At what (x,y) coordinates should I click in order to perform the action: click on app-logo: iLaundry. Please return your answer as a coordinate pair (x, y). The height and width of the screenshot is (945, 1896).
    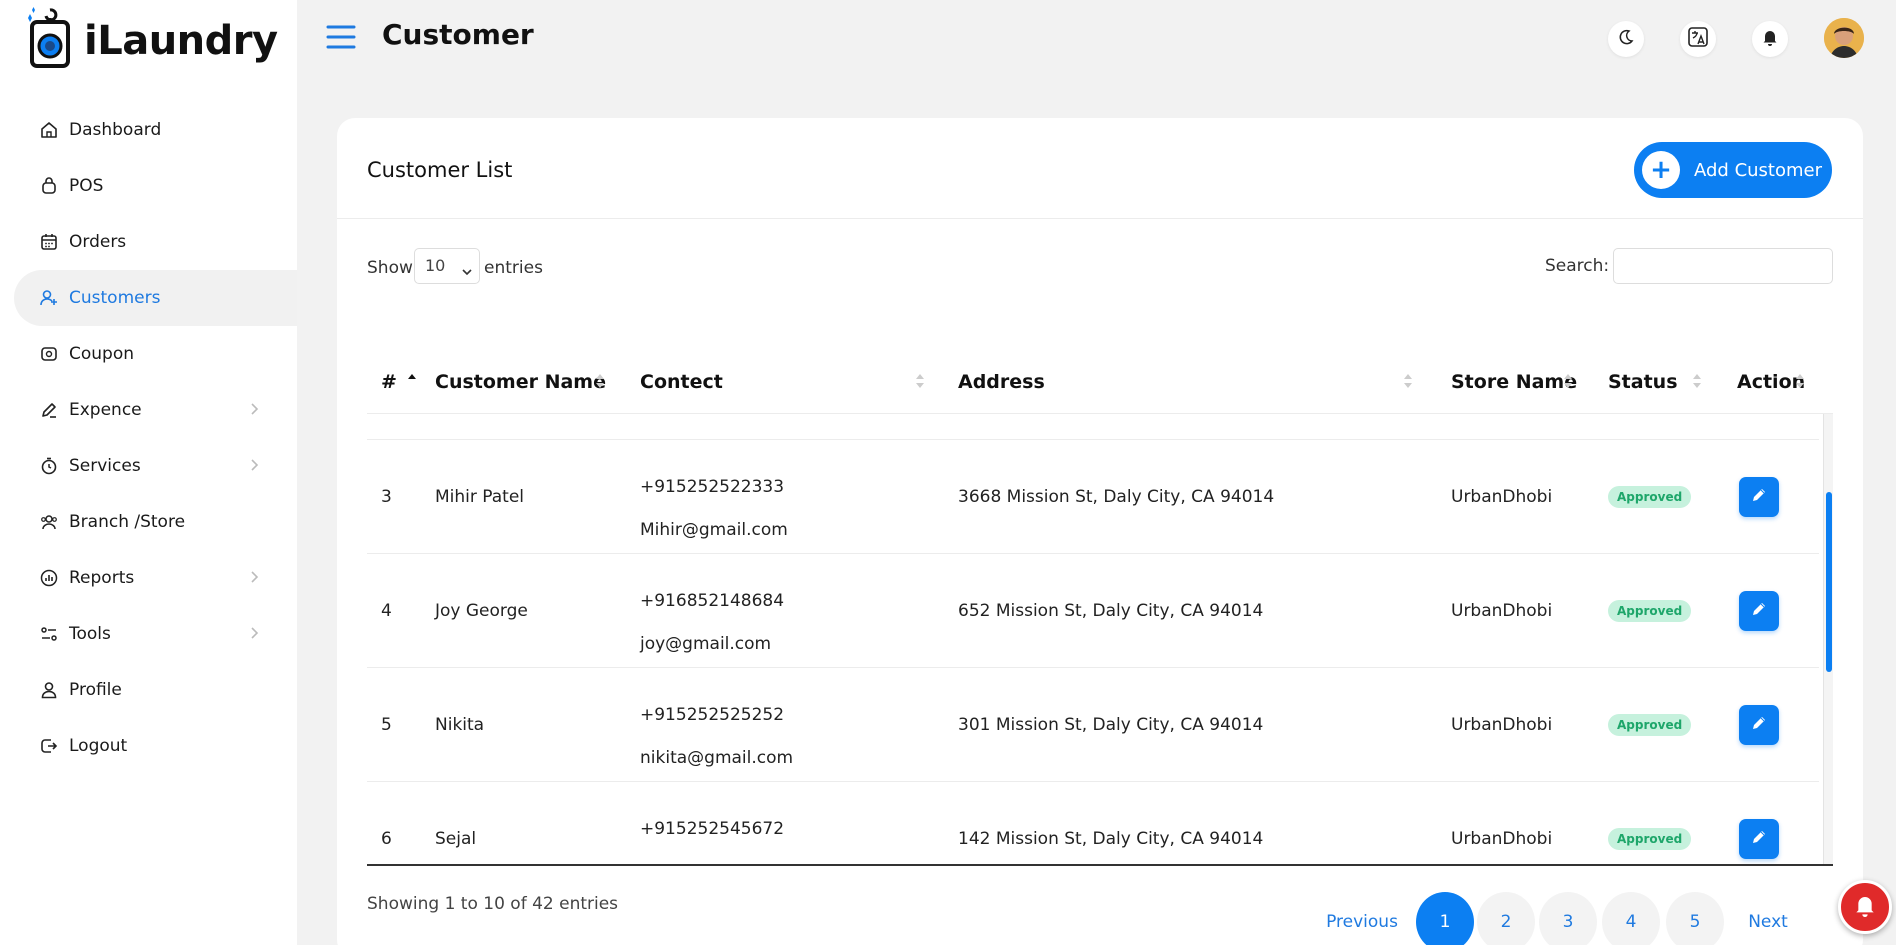
    Looking at the image, I should click on (152, 38).